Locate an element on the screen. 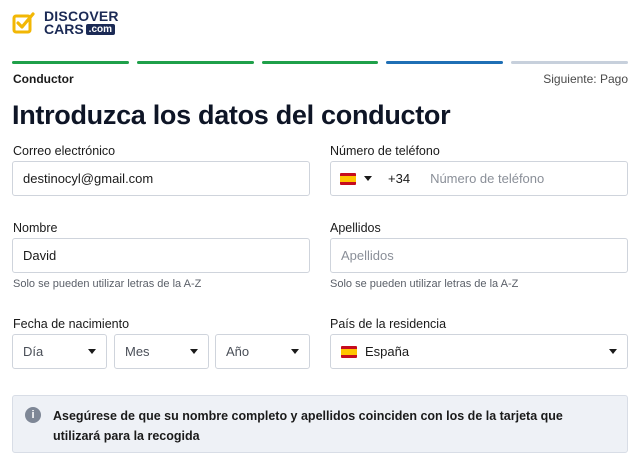  next-step-label: Siguiente: Pago is located at coordinates (585, 79).